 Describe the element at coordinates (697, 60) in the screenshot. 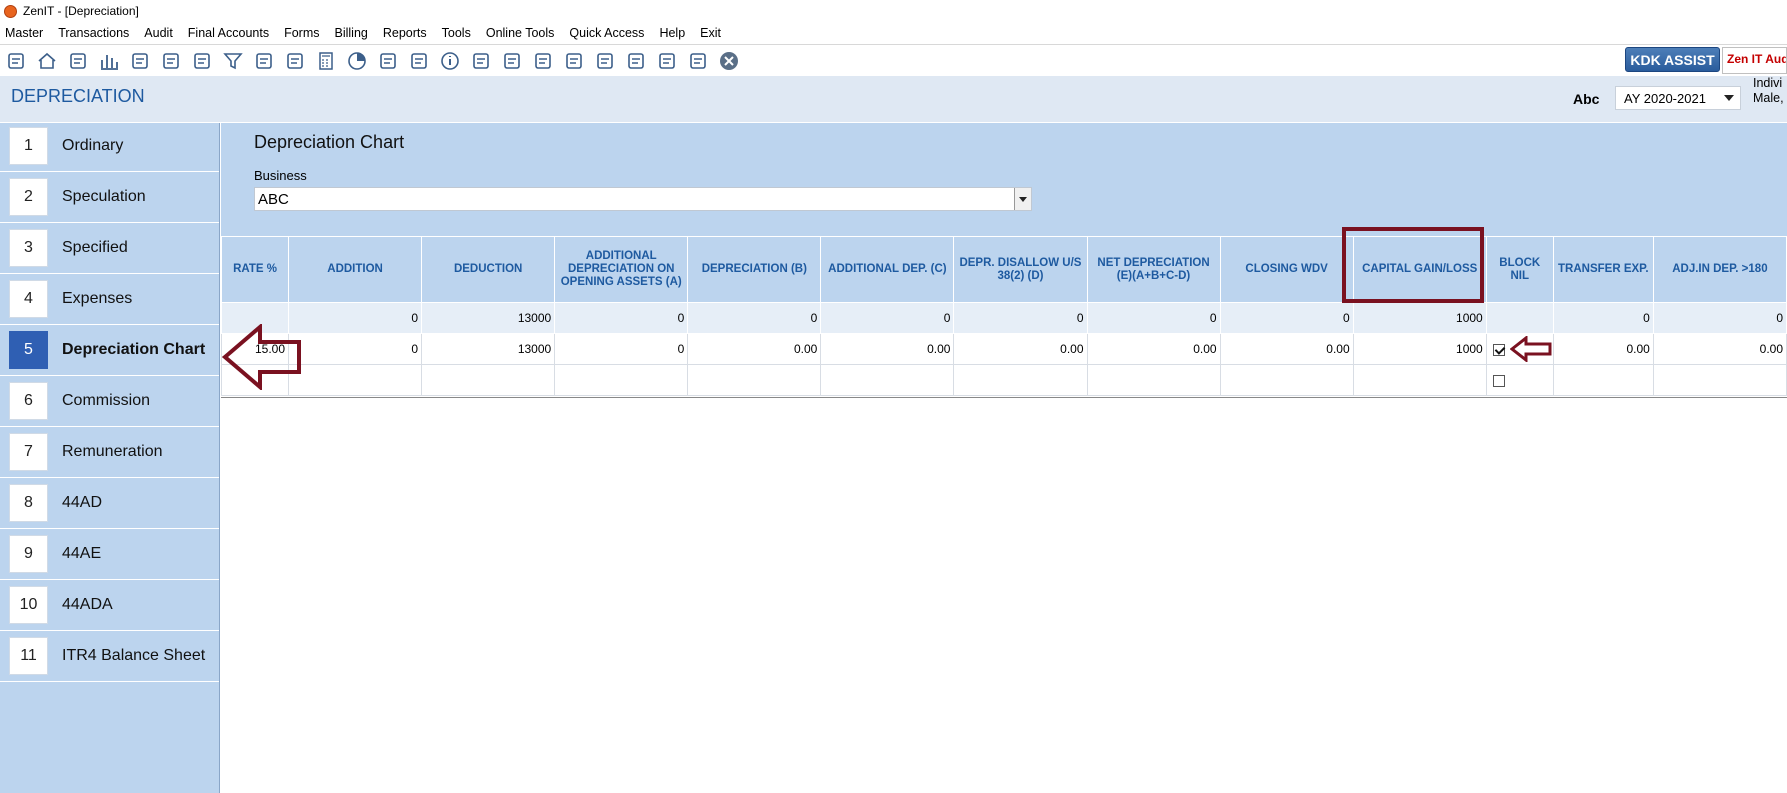

I see `form-icon` at that location.